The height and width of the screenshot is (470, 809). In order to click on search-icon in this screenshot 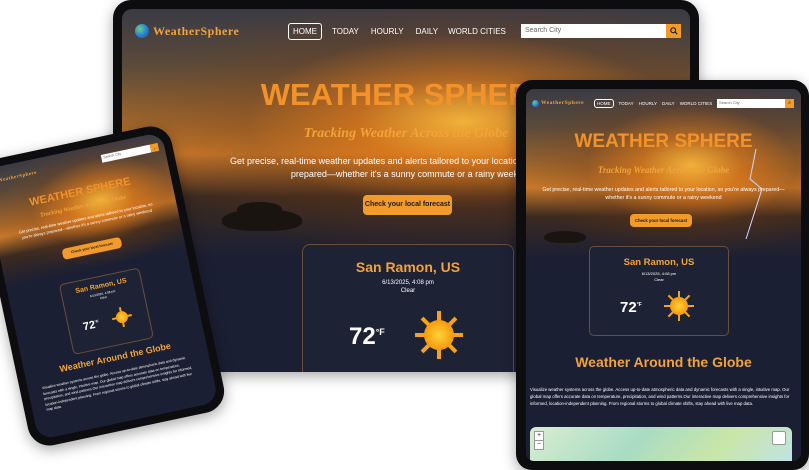, I will do `click(673, 31)`.